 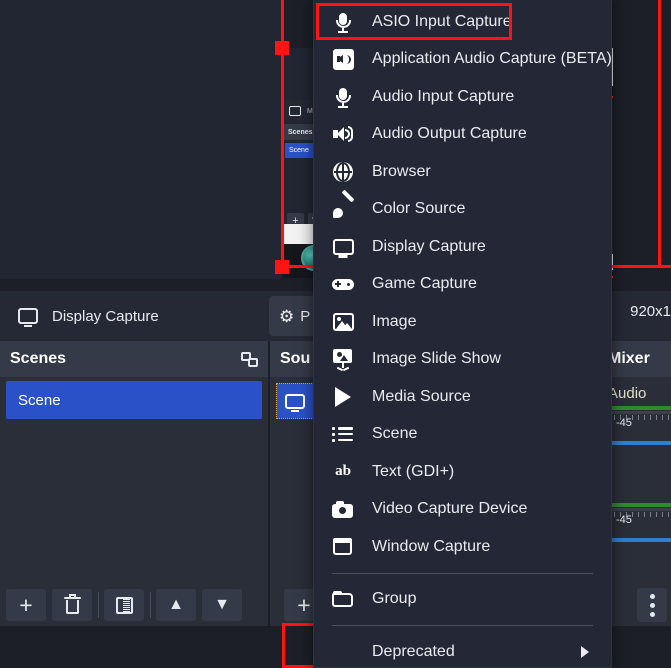 I want to click on window-icon: x, so click(x=343, y=547).